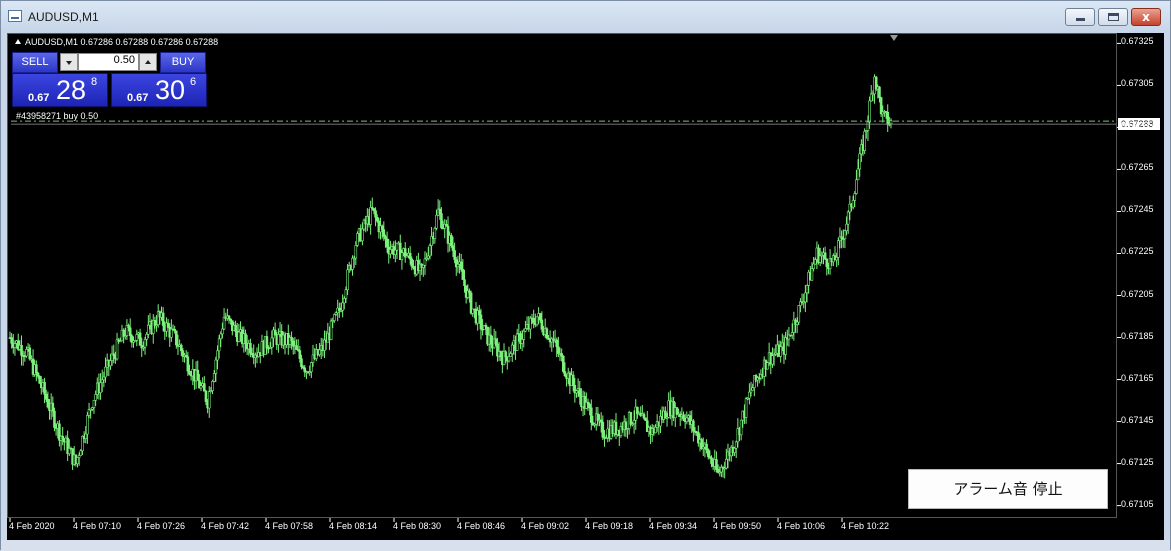 Image resolution: width=1171 pixels, height=551 pixels. What do you see at coordinates (161, 526) in the screenshot?
I see `time-tick-label: 4 Feb 07:26` at bounding box center [161, 526].